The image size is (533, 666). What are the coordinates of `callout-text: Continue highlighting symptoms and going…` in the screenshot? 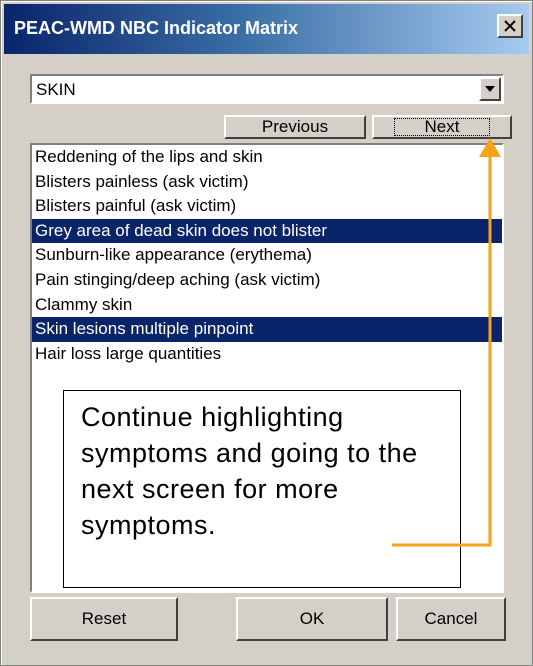 It's located at (249, 471).